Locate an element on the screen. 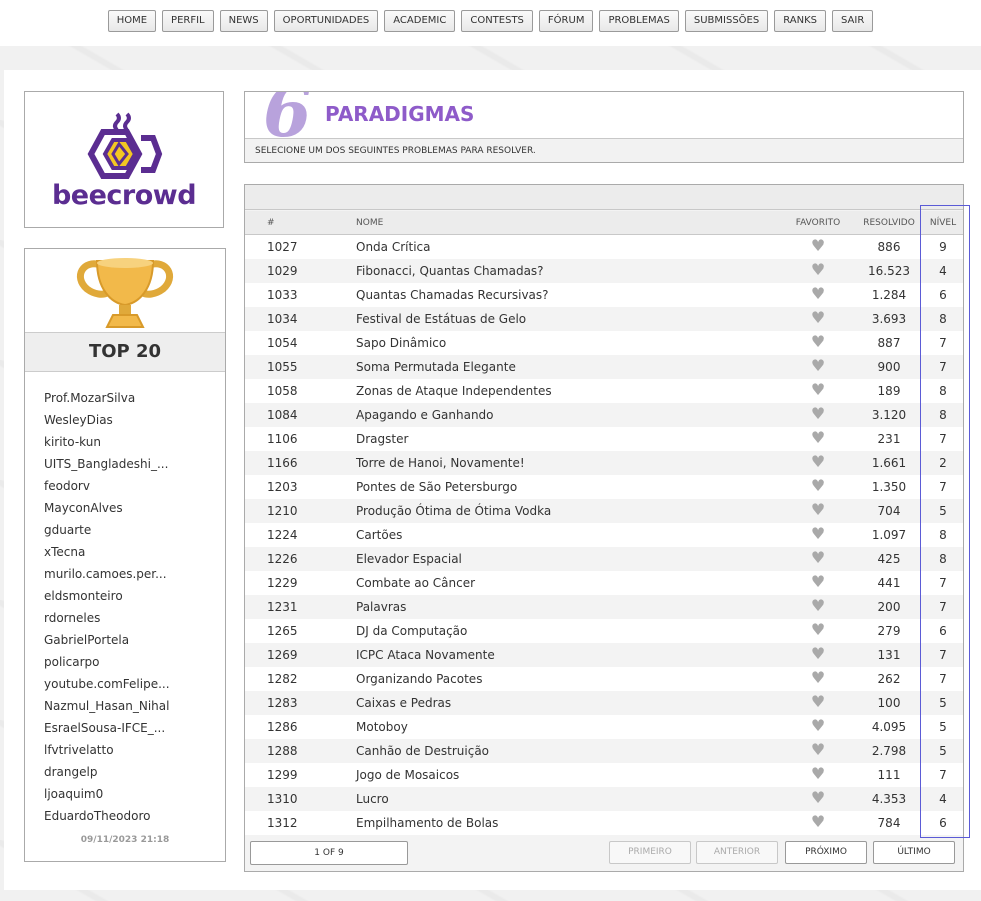  problem-name-link: Jogo de Mosaicos is located at coordinates (566, 775).